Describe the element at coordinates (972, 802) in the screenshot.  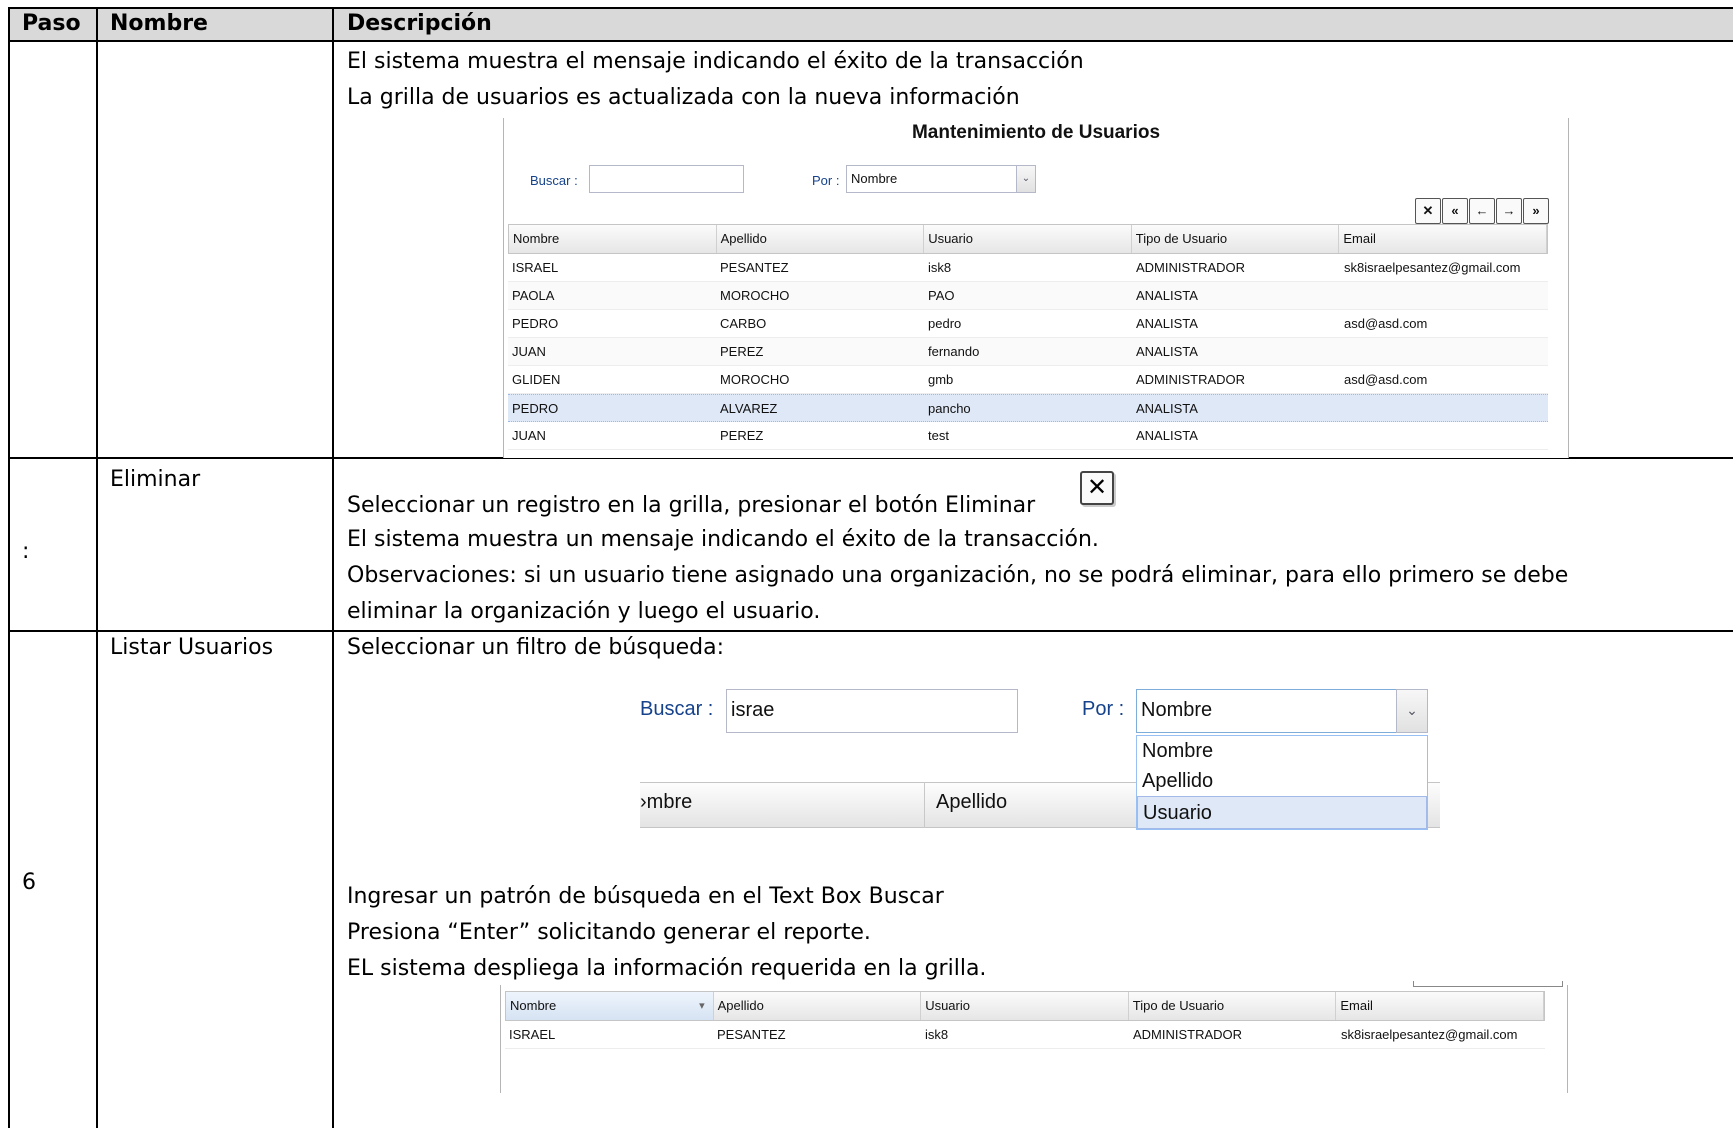
I see `col-apellido-partial: Apellido` at that location.